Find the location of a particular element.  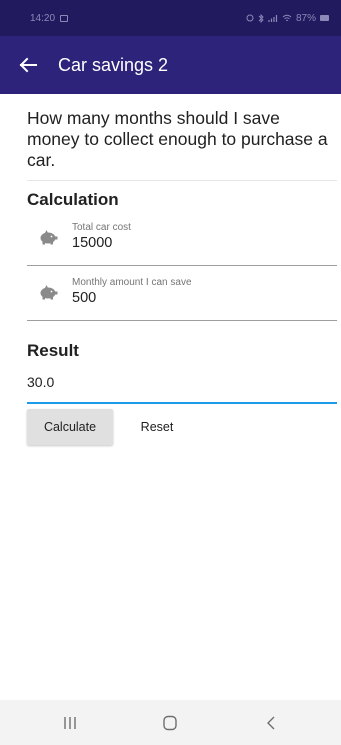

wifi-icon is located at coordinates (287, 17).